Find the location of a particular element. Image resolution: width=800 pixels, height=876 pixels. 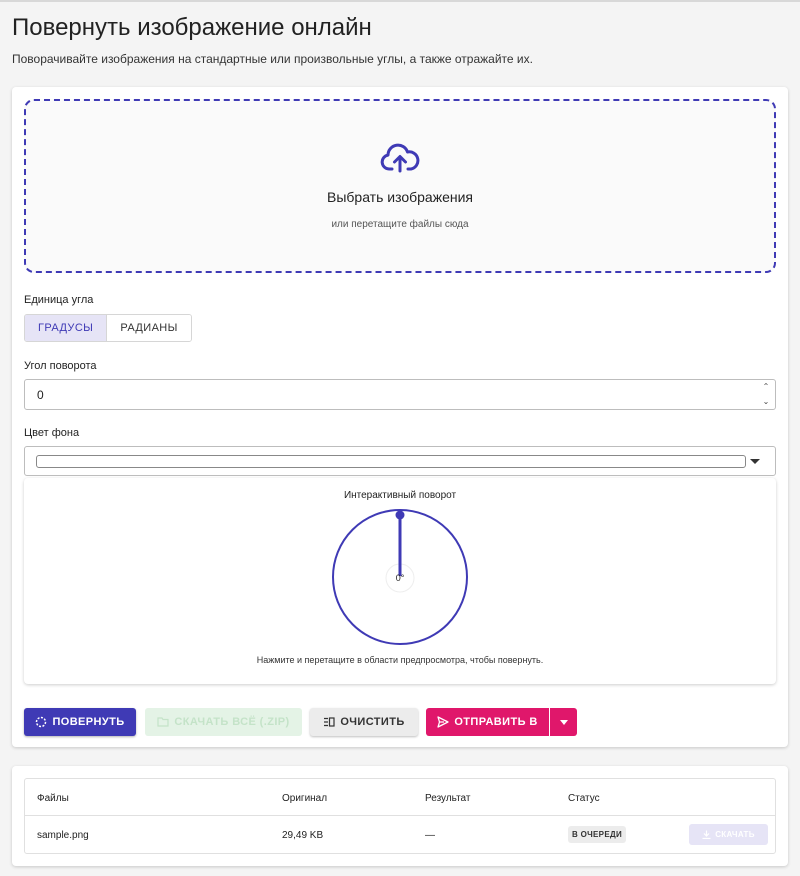

background-color-label: Цвет фона is located at coordinates (52, 433).